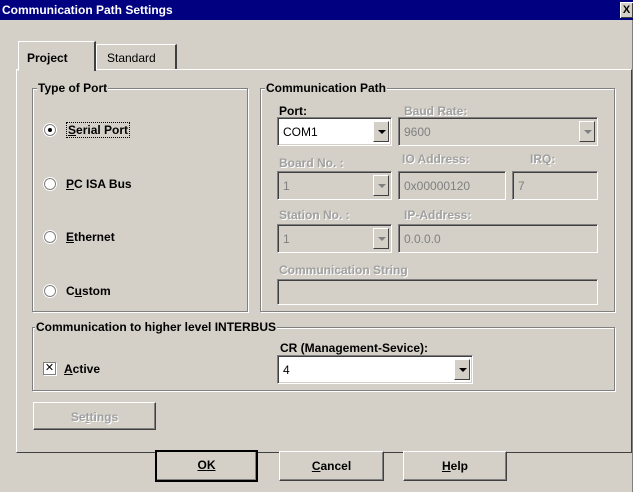  What do you see at coordinates (82, 369) in the screenshot?
I see `active-label: Active` at bounding box center [82, 369].